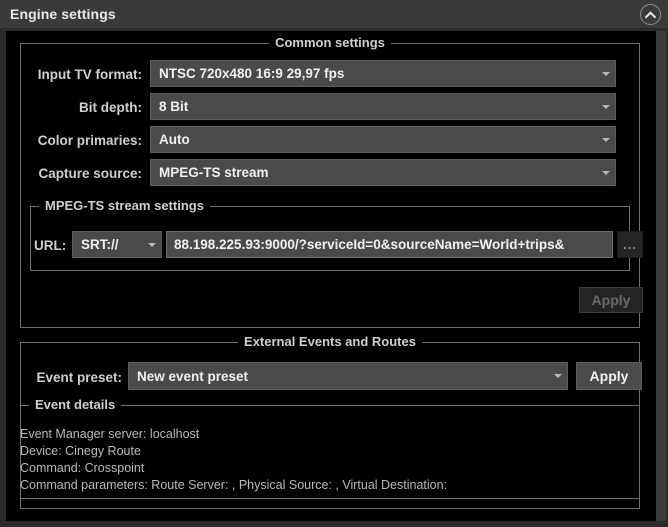 Image resolution: width=668 pixels, height=527 pixels. Describe the element at coordinates (252, 73) in the screenshot. I see `input-tv-format-value: NTSC 720x480 16:9 29,97 fps` at that location.